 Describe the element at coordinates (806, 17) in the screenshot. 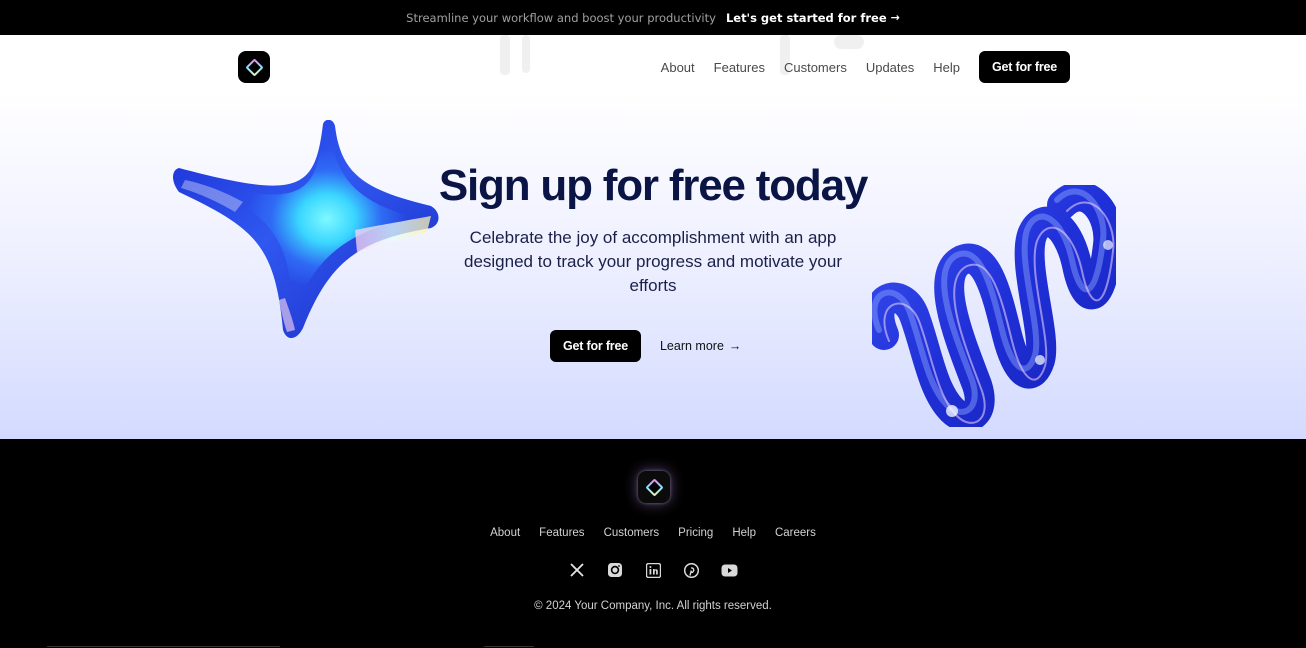

I see `announcement-cta-label: Let's get started for free` at that location.